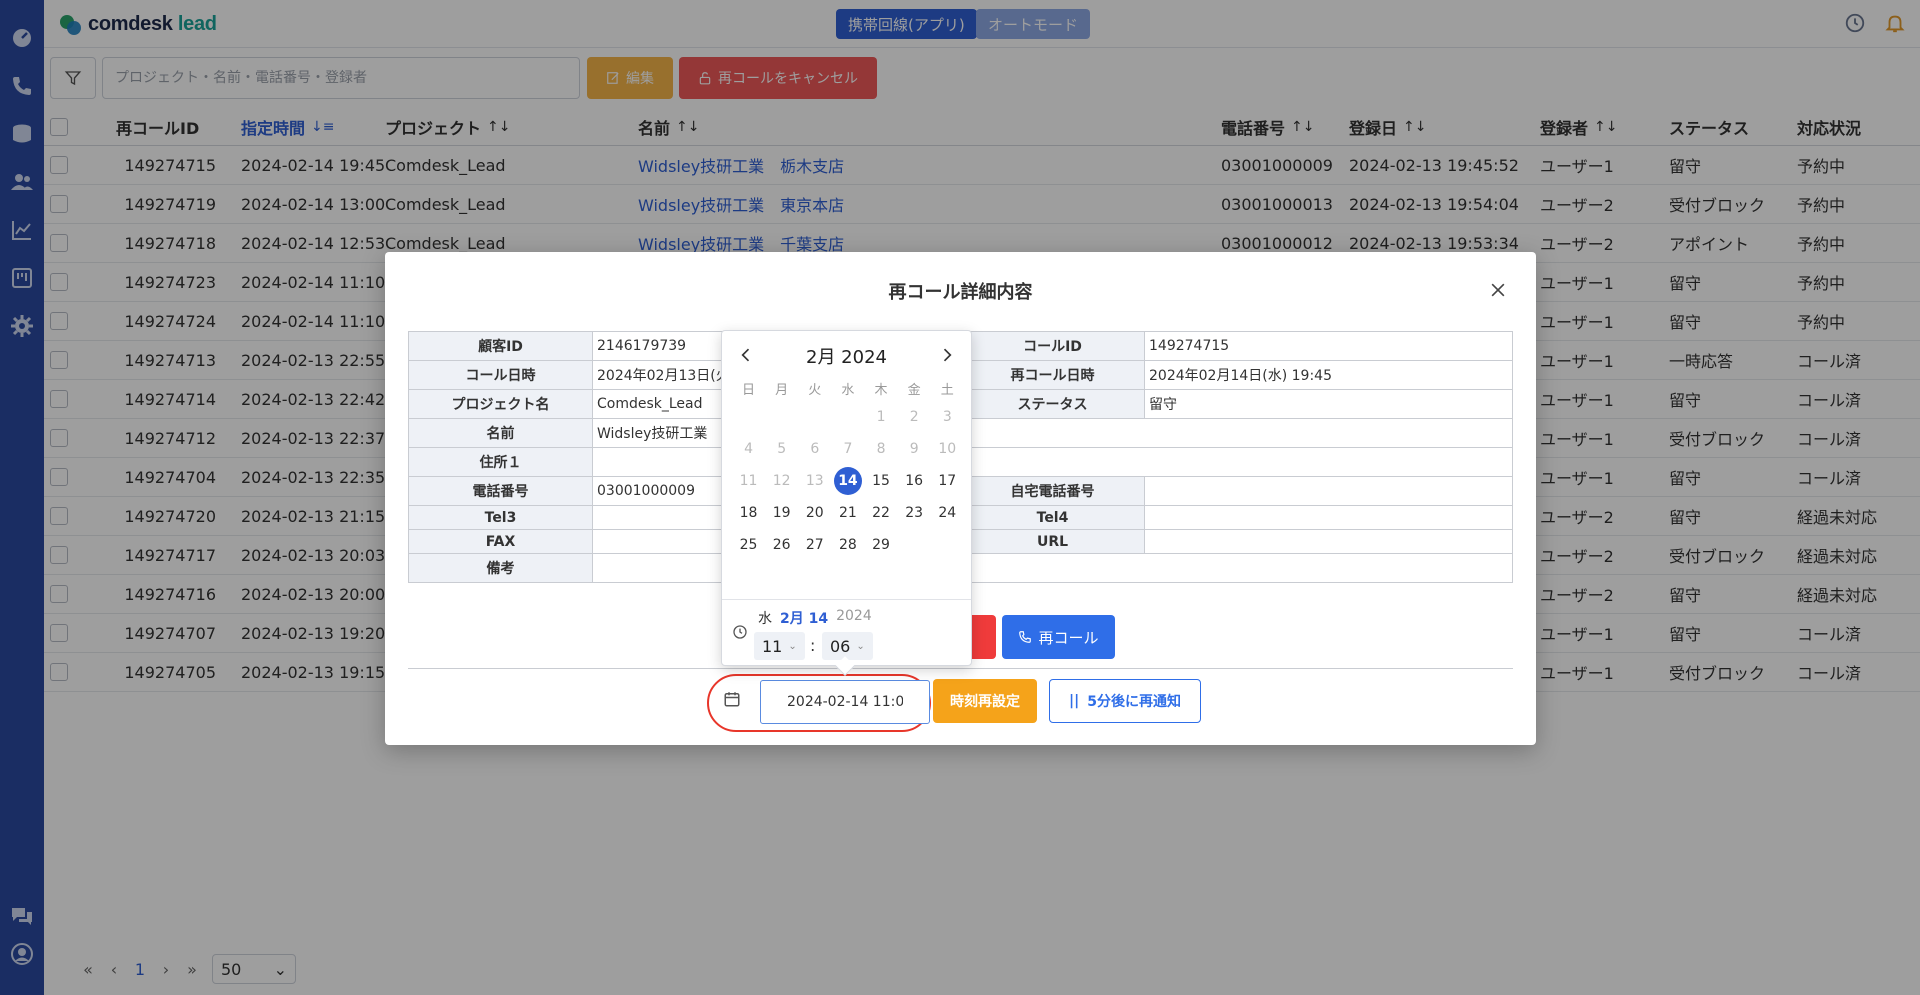 This screenshot has width=1920, height=995. I want to click on recall-button-label: 再コール, so click(1068, 637).